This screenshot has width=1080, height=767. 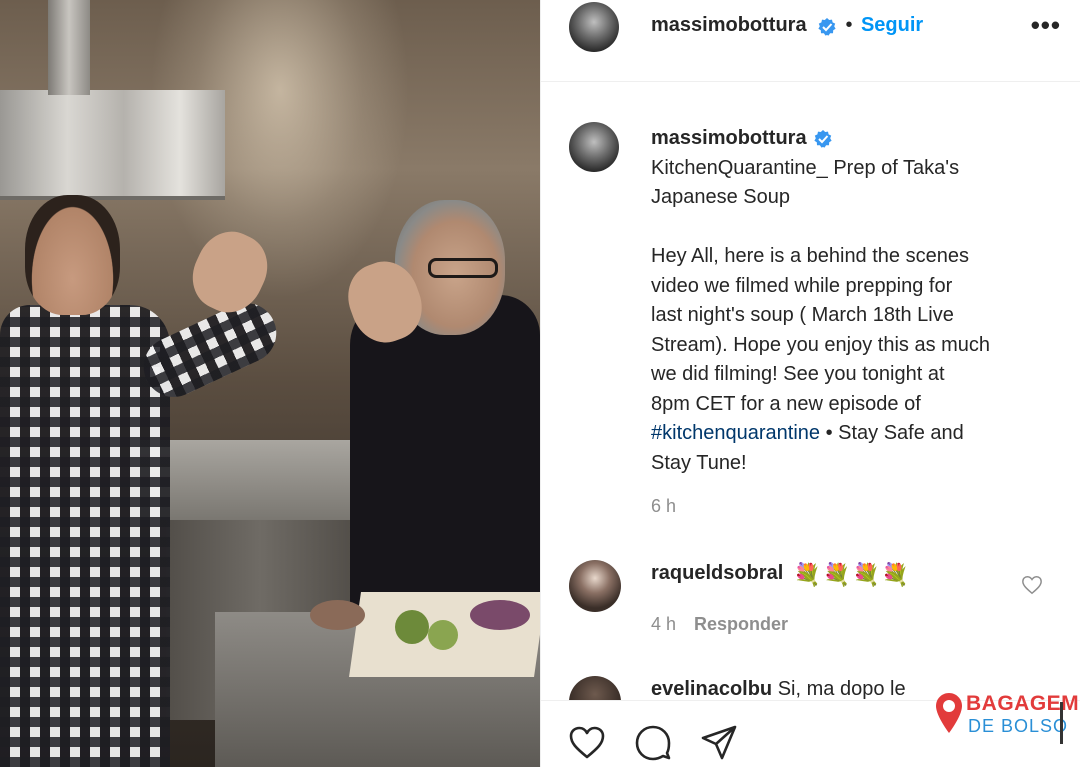 What do you see at coordinates (841, 689) in the screenshot?
I see `comment-text: Si, ma dopo le` at bounding box center [841, 689].